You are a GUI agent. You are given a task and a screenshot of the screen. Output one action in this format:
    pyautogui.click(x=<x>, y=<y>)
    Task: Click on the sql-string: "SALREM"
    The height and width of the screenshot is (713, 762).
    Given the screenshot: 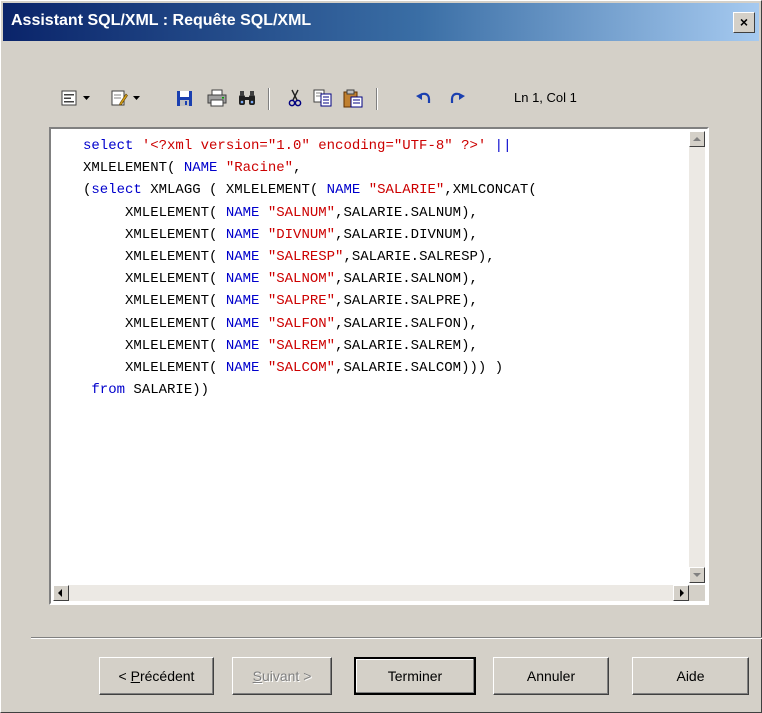 What is the action you would take?
    pyautogui.click(x=301, y=345)
    